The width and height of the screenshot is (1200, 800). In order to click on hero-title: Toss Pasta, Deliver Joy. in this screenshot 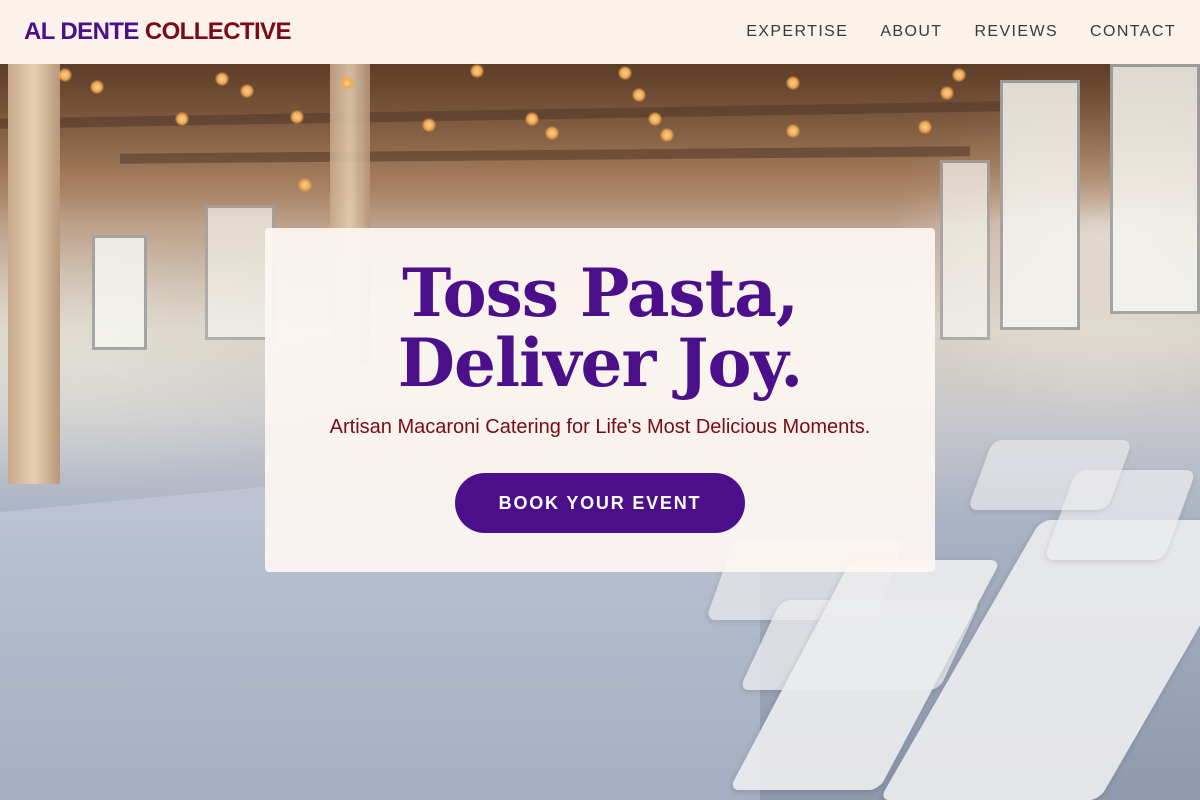, I will do `click(600, 328)`.